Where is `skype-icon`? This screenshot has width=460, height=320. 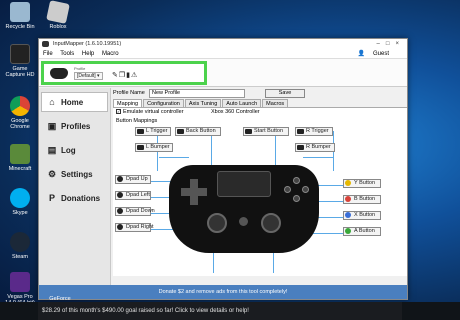 skype-icon is located at coordinates (20, 198).